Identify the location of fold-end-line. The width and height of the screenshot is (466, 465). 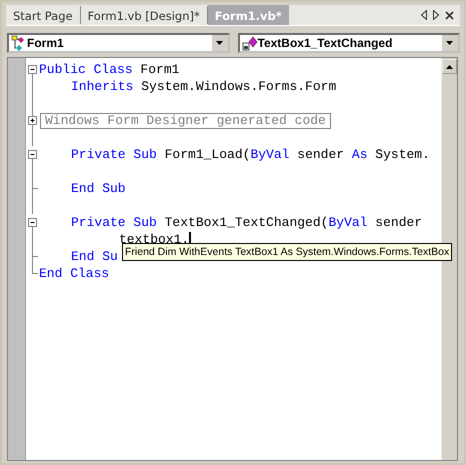
(35, 188).